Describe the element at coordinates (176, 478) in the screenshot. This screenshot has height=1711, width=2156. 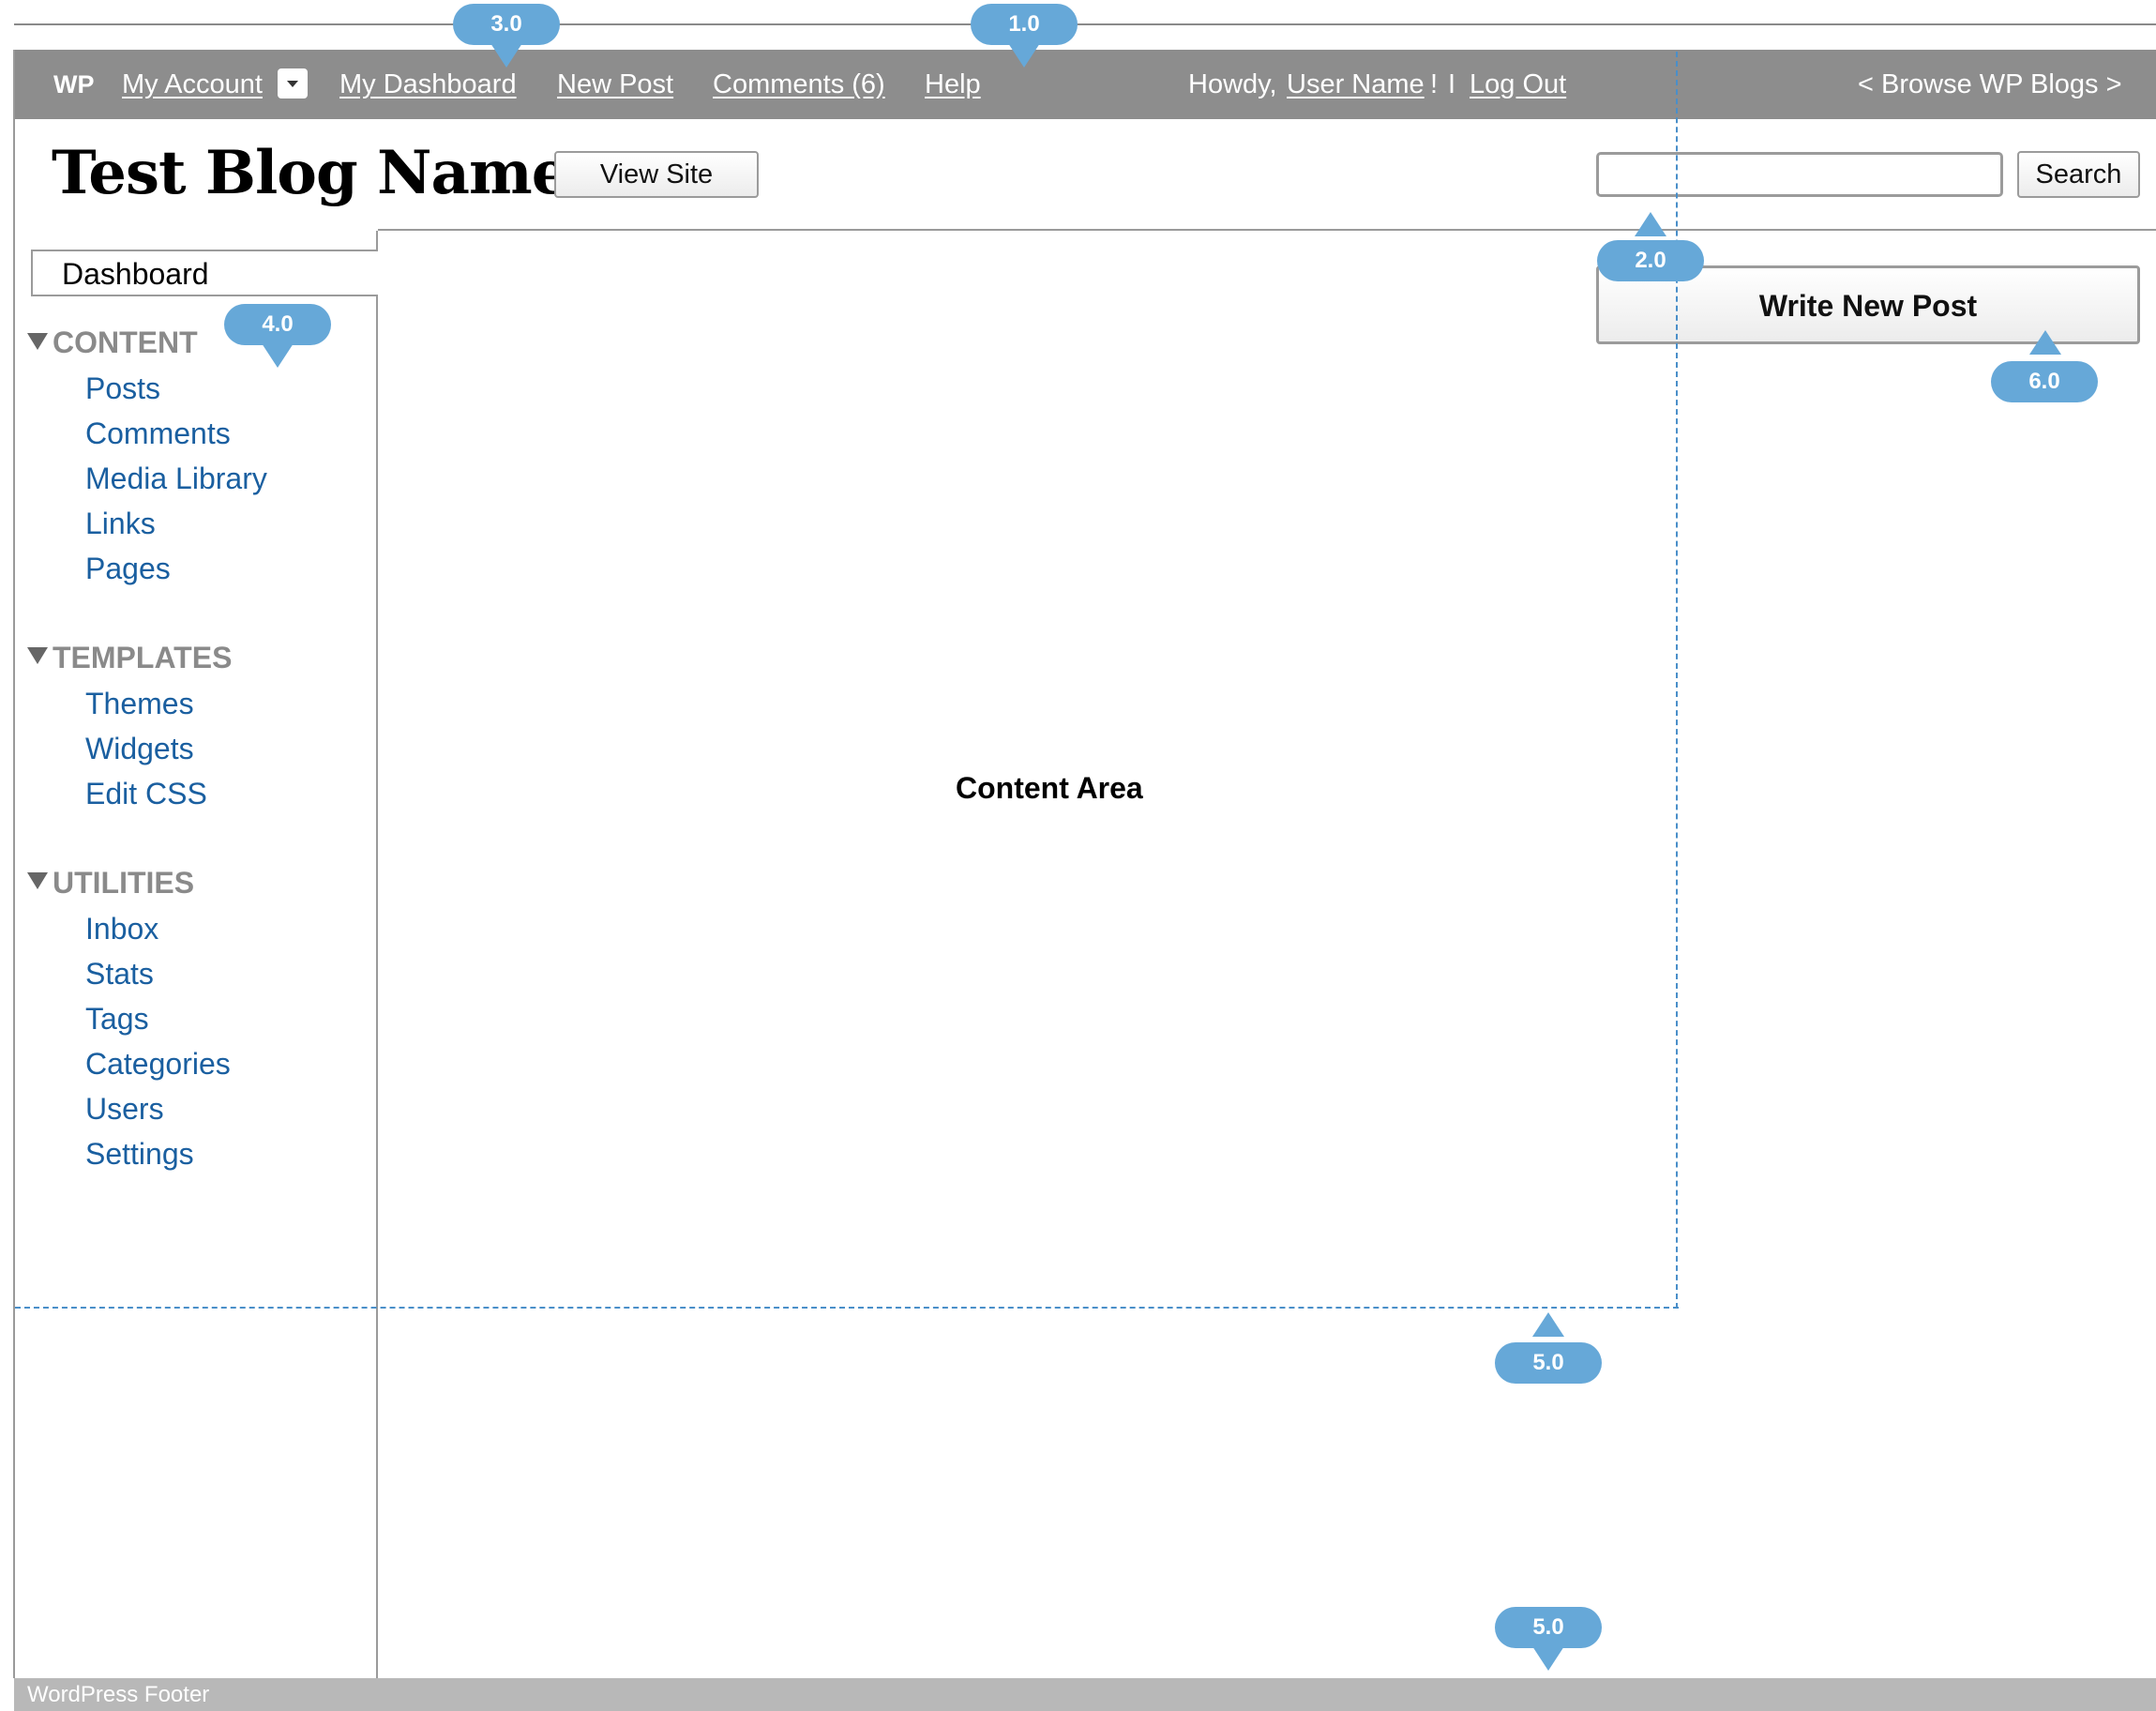
I see `sidebar-item-media-library: Media Library` at that location.